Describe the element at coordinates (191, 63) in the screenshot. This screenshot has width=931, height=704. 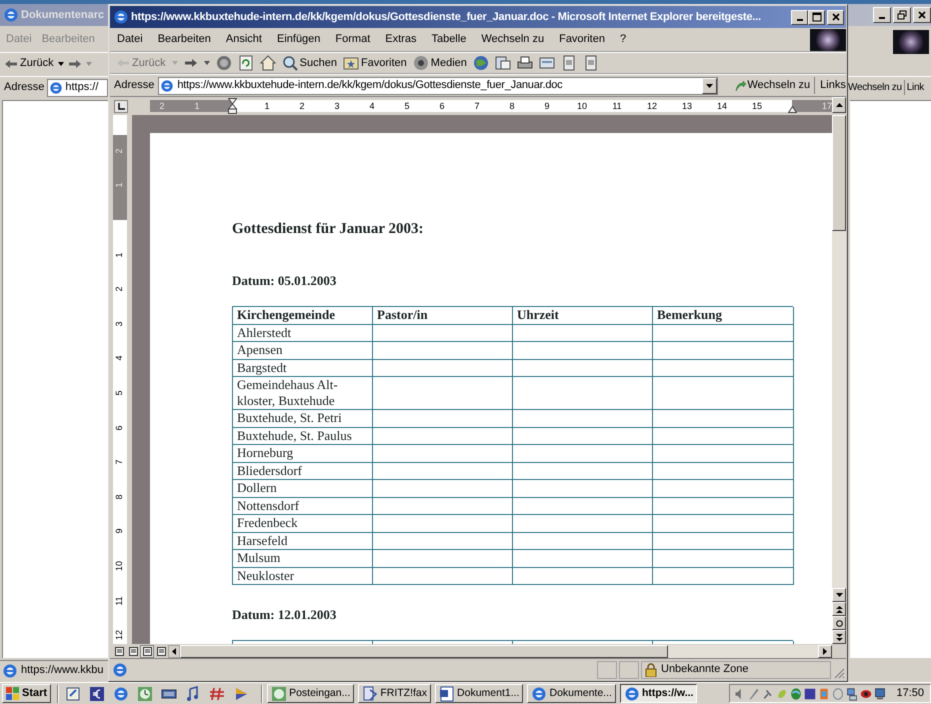
I see `forward-button` at that location.